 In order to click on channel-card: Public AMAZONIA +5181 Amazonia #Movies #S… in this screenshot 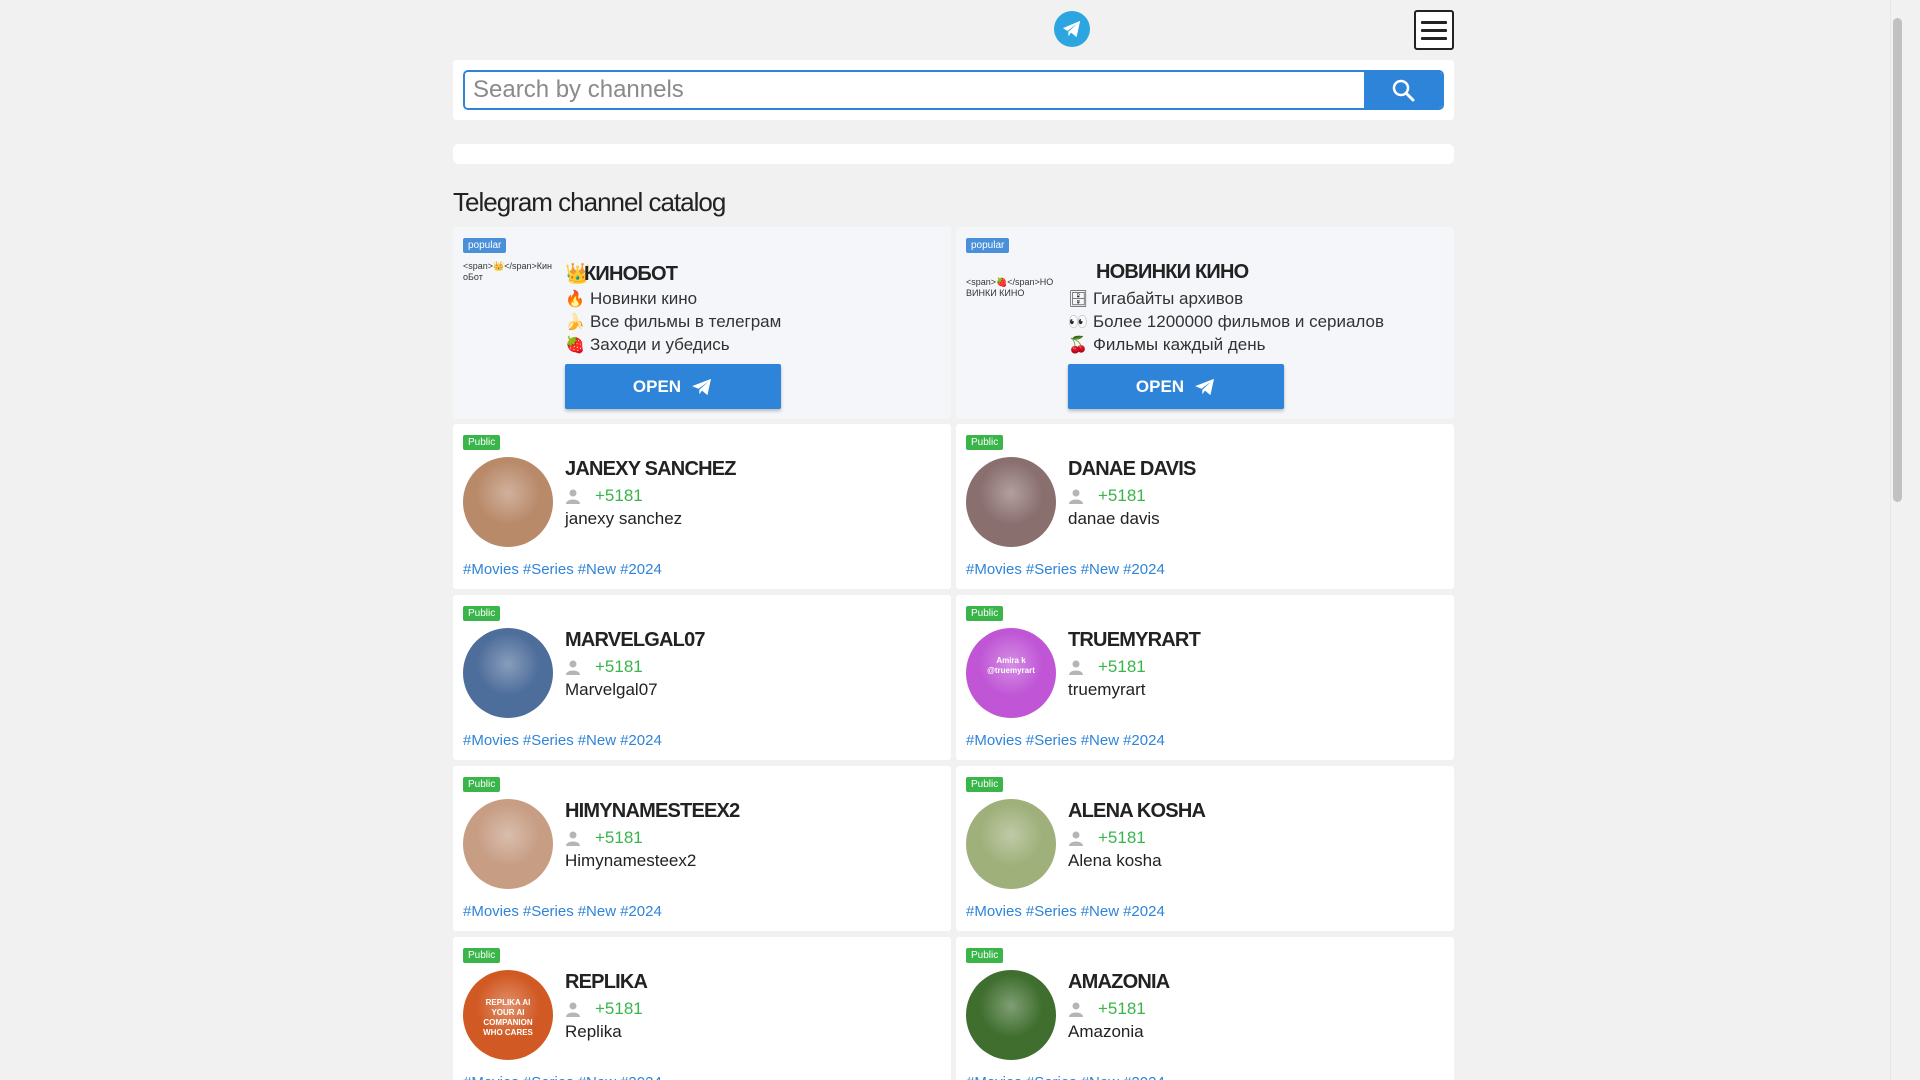, I will do `click(1205, 1008)`.